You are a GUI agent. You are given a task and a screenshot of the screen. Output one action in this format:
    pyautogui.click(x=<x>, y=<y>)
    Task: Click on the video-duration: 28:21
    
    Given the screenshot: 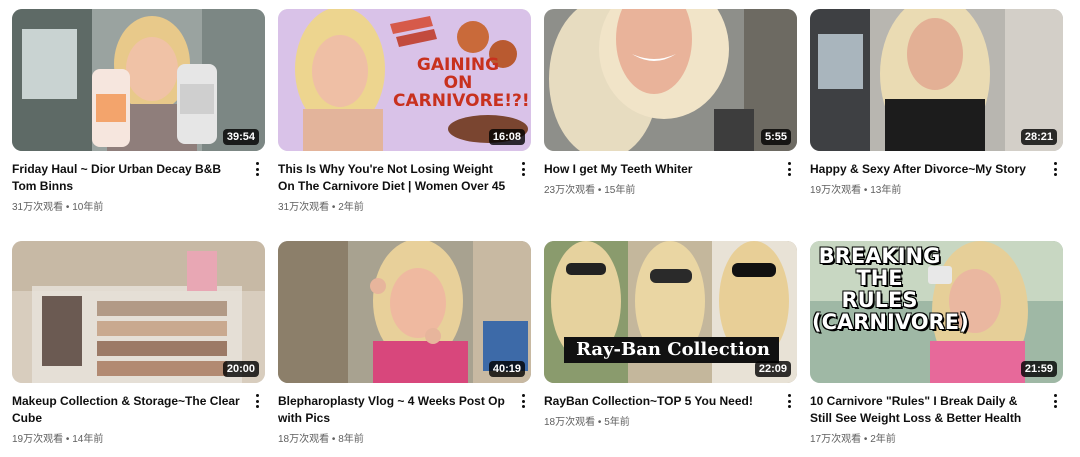 What is the action you would take?
    pyautogui.click(x=1038, y=137)
    